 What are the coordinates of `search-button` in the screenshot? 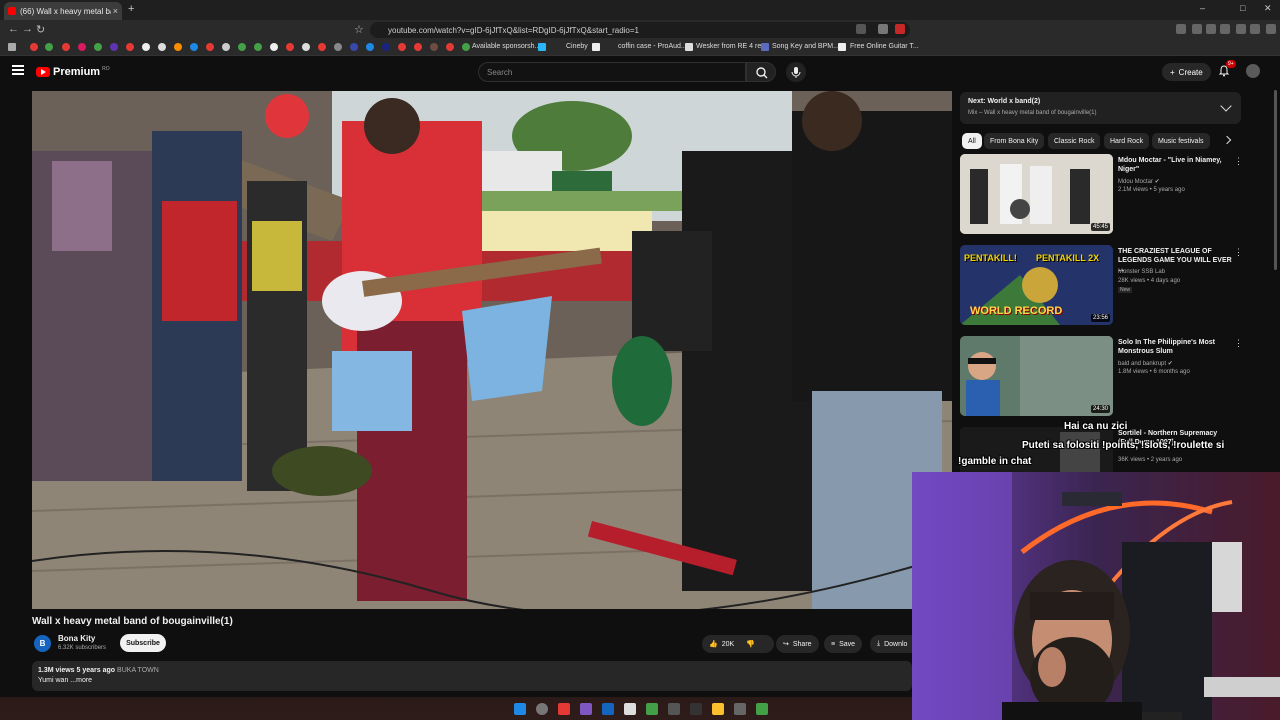 It's located at (761, 72).